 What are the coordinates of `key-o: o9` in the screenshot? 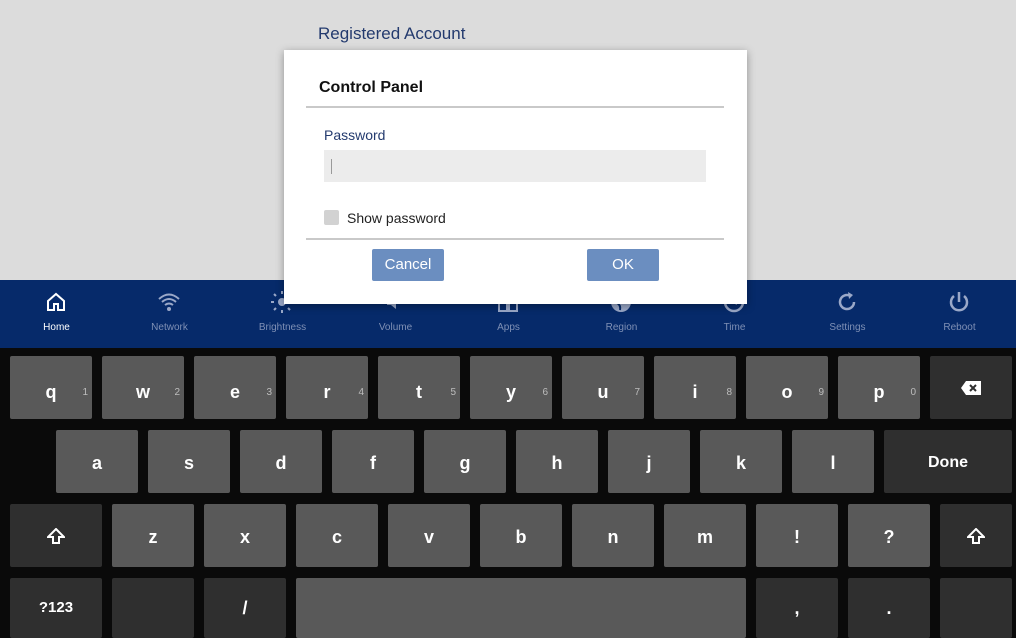 It's located at (787, 387).